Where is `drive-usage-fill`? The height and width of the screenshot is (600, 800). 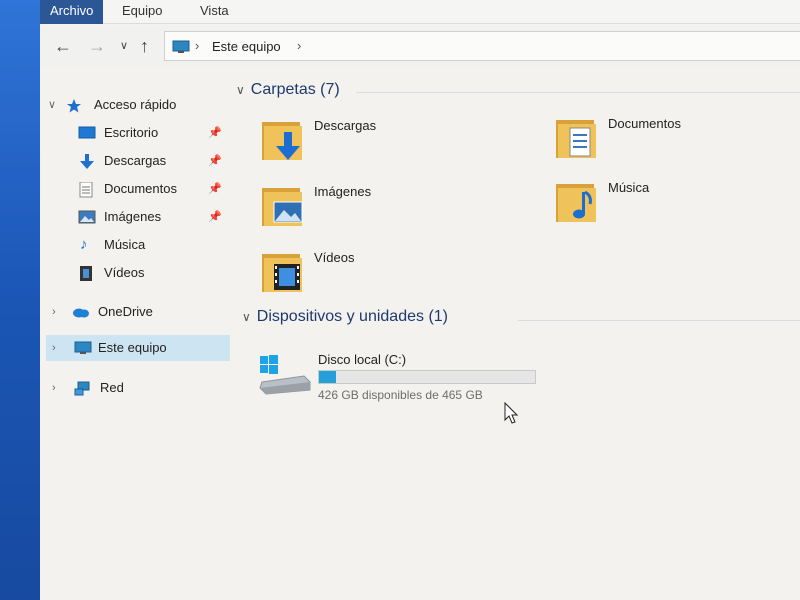
drive-usage-fill is located at coordinates (328, 377).